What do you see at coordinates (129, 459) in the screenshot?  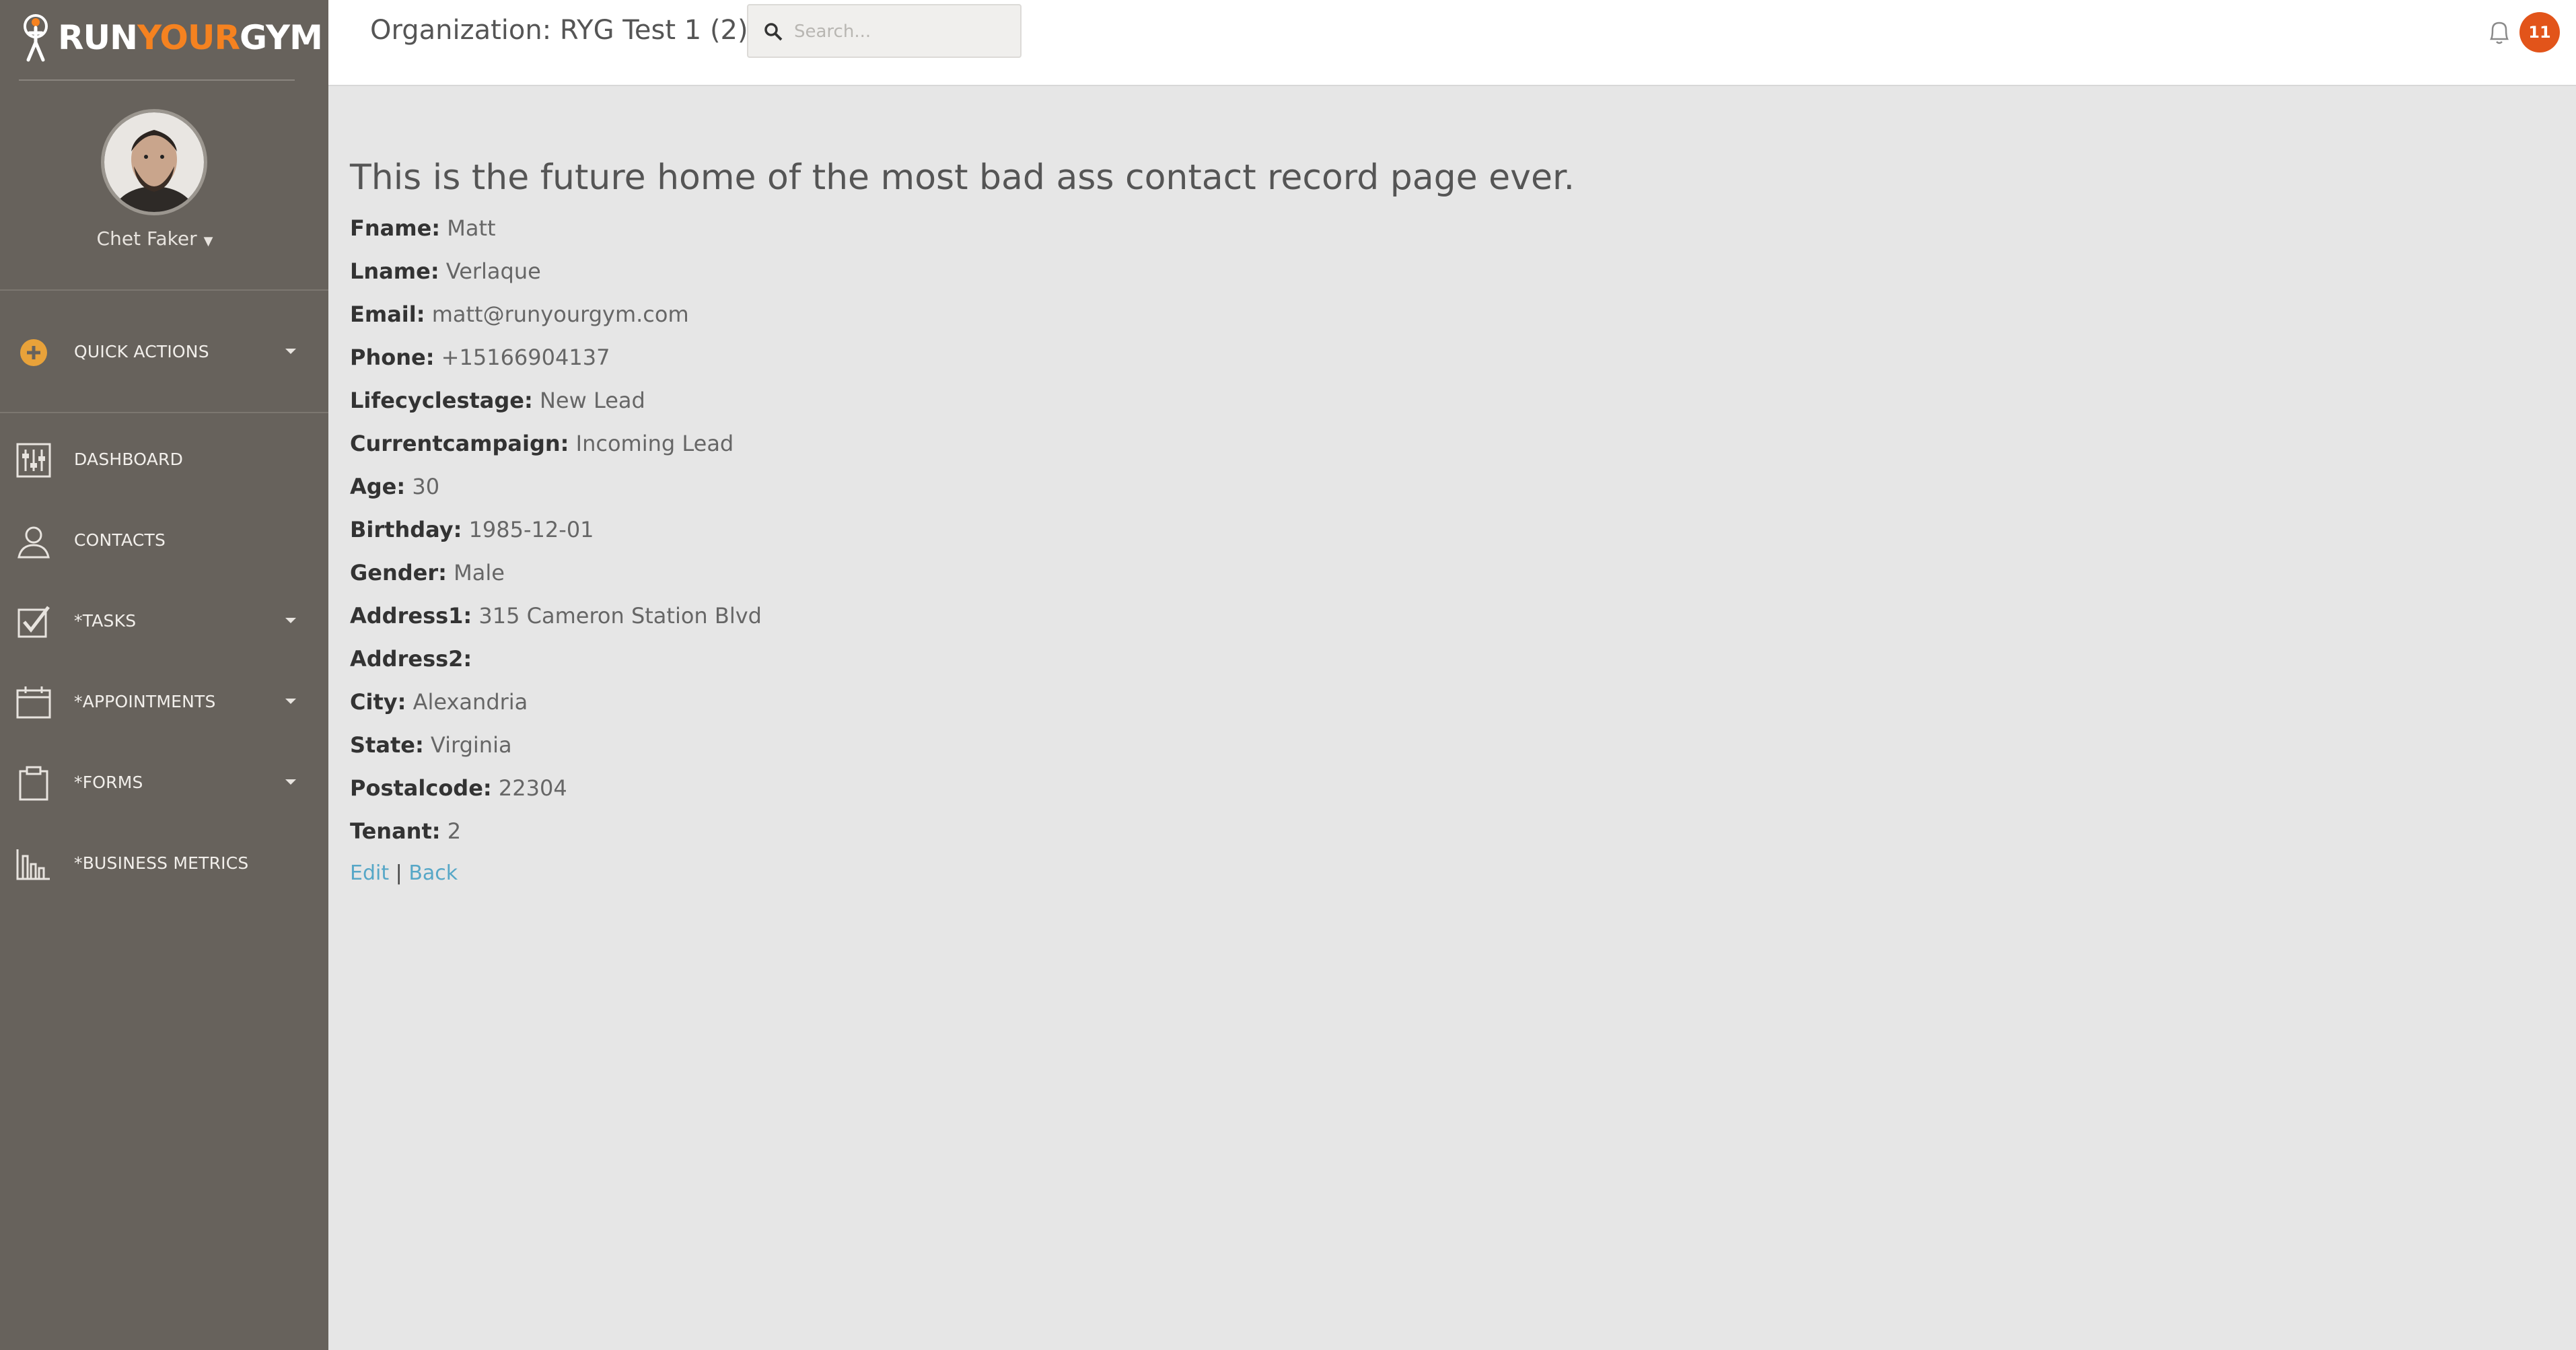 I see `sidebar-item-label: DASHBOARD` at bounding box center [129, 459].